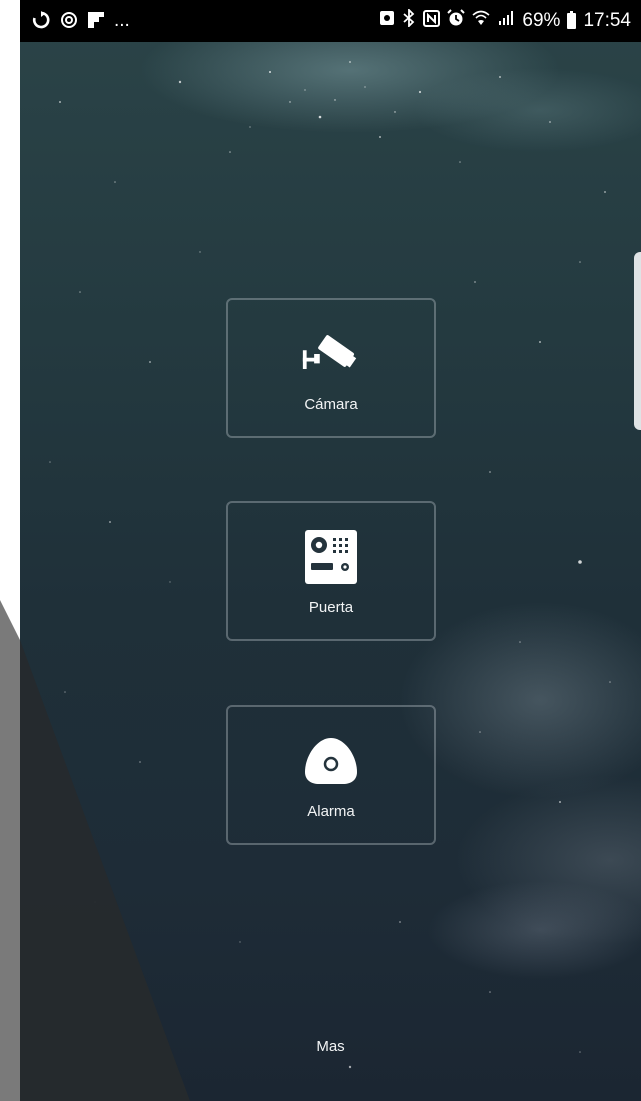 The width and height of the screenshot is (641, 1101). I want to click on camera-label: Cámara, so click(331, 404).